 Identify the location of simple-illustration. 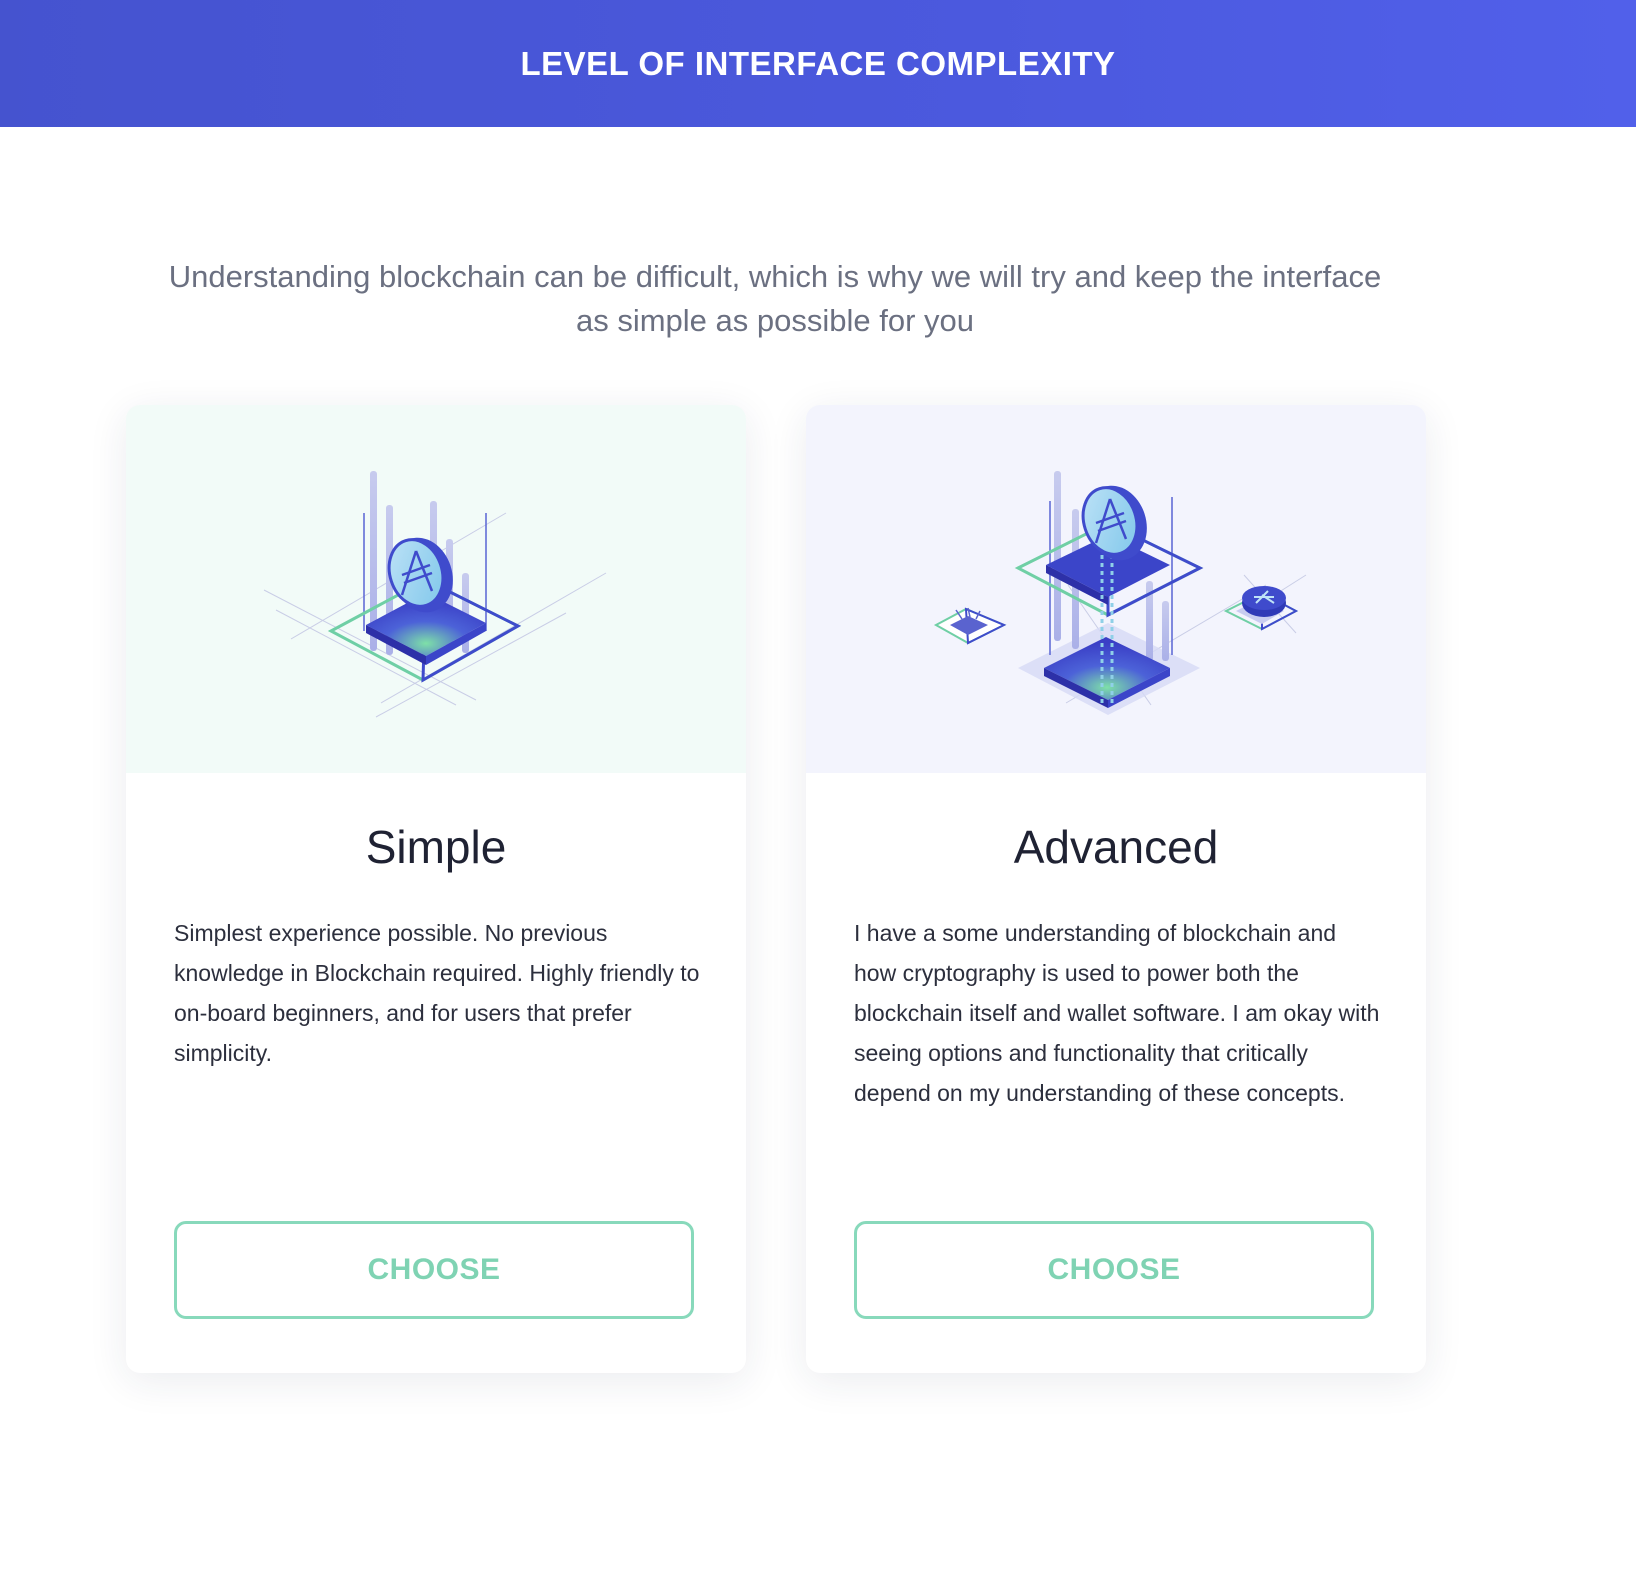
(436, 589).